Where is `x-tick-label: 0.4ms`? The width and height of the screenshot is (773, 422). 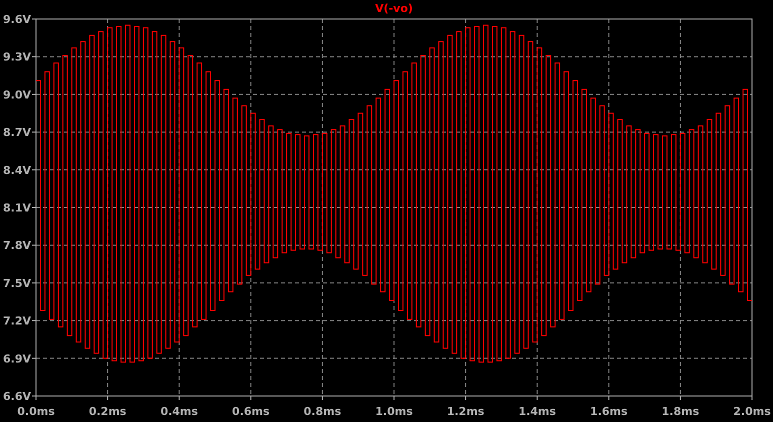
x-tick-label: 0.4ms is located at coordinates (179, 411).